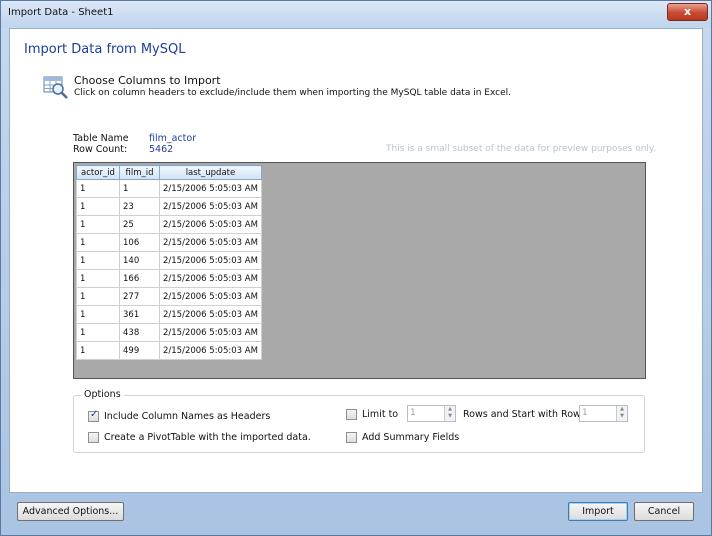  Describe the element at coordinates (431, 413) in the screenshot. I see `limit-rows-stepper: 1 ▲ ▼` at that location.